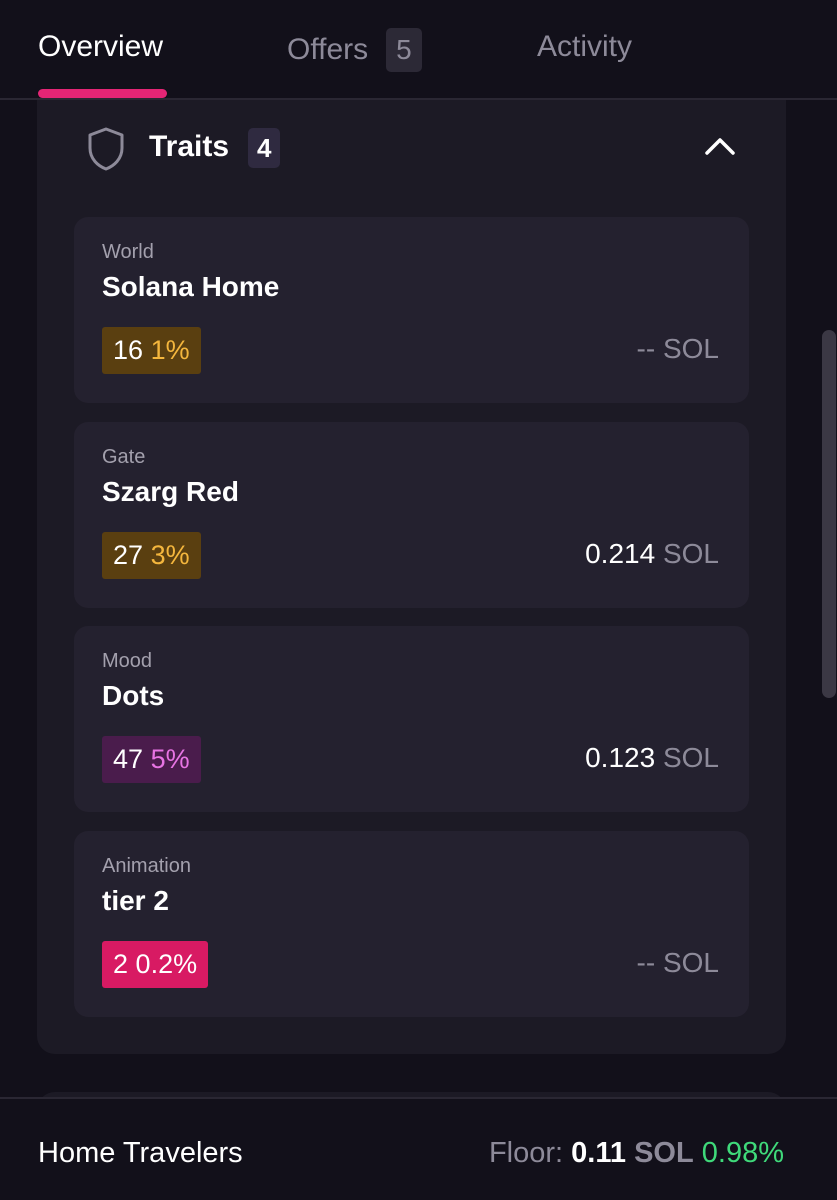 This screenshot has width=837, height=1200. I want to click on tab-offers: Offers 5, so click(354, 50).